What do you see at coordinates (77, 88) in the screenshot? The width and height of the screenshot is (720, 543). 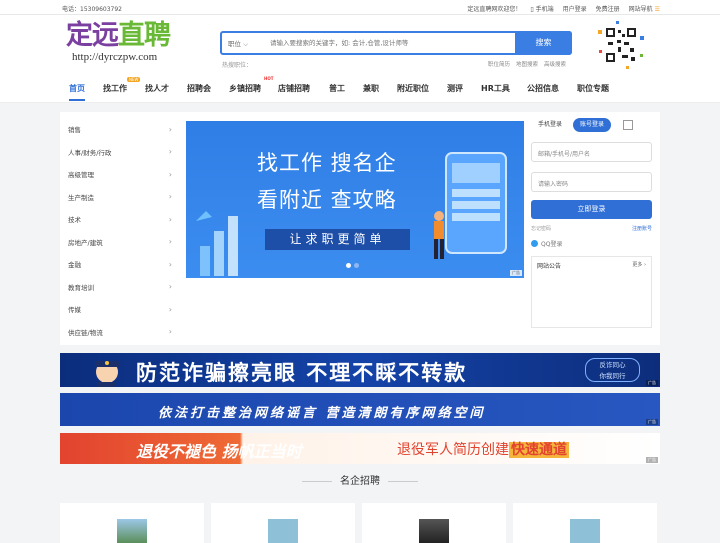 I see `nav-home: 首页` at bounding box center [77, 88].